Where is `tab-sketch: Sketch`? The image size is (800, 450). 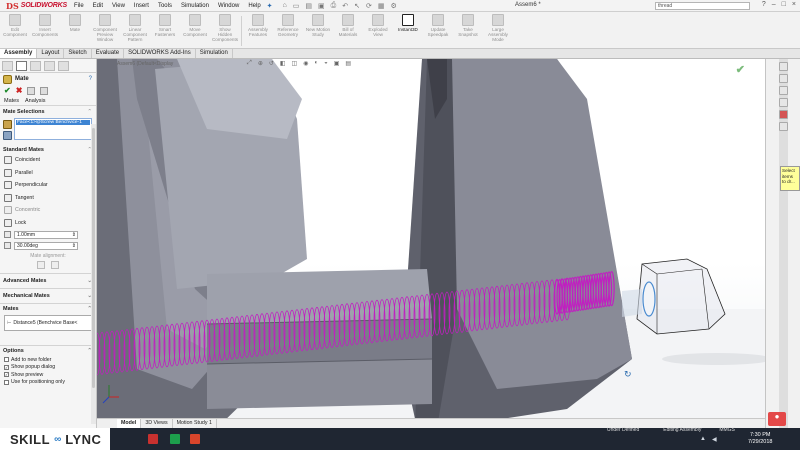
tab-sketch: Sketch is located at coordinates (78, 53).